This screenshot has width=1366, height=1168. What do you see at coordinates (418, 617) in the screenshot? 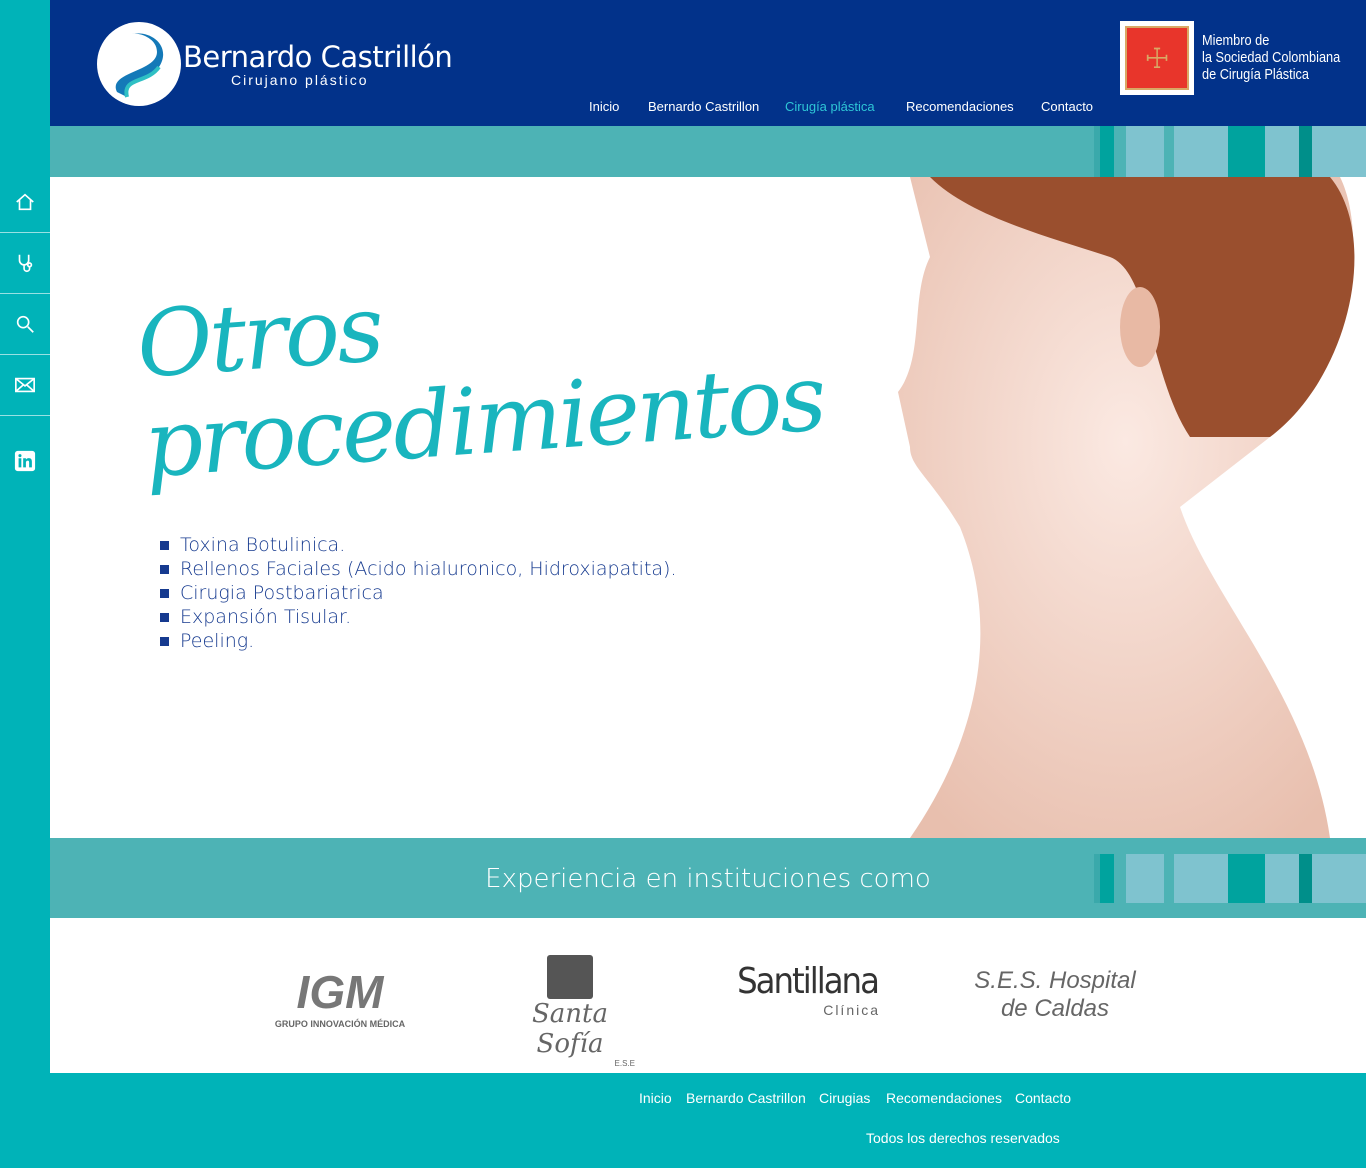
I see `list-item: Expansión Tisular.` at bounding box center [418, 617].